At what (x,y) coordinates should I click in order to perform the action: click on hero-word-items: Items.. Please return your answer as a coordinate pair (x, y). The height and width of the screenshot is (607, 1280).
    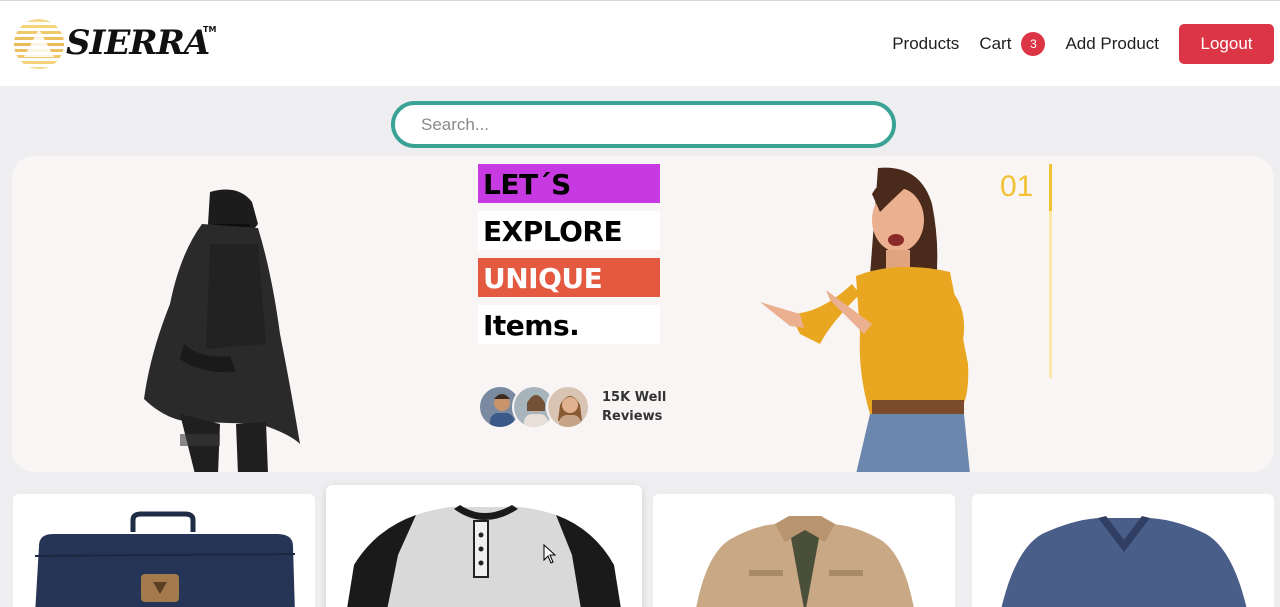
    Looking at the image, I should click on (569, 324).